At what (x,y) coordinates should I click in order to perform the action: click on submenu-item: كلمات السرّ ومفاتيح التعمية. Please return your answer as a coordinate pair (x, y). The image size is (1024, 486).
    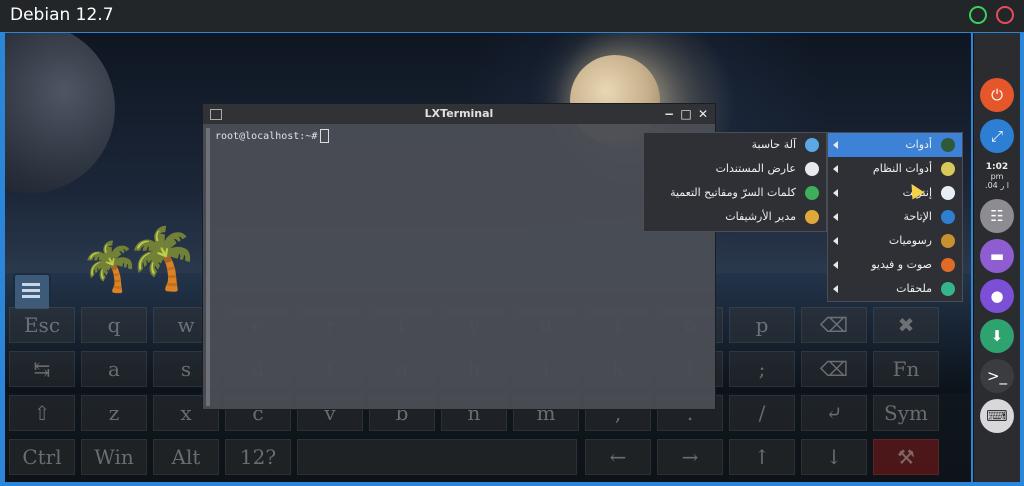
    Looking at the image, I should click on (735, 193).